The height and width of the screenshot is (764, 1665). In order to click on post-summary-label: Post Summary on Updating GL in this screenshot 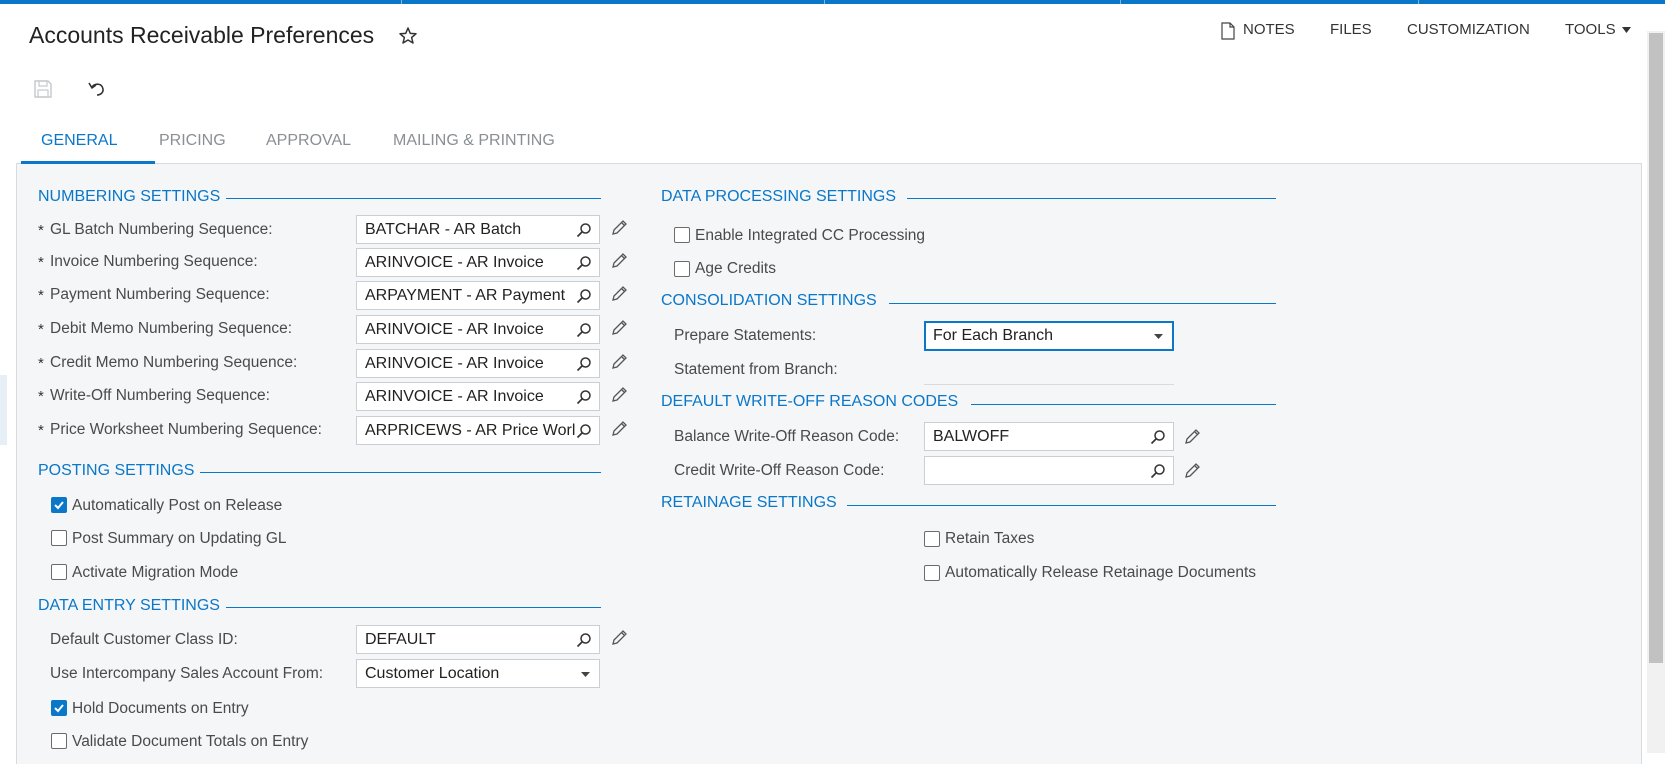, I will do `click(179, 538)`.